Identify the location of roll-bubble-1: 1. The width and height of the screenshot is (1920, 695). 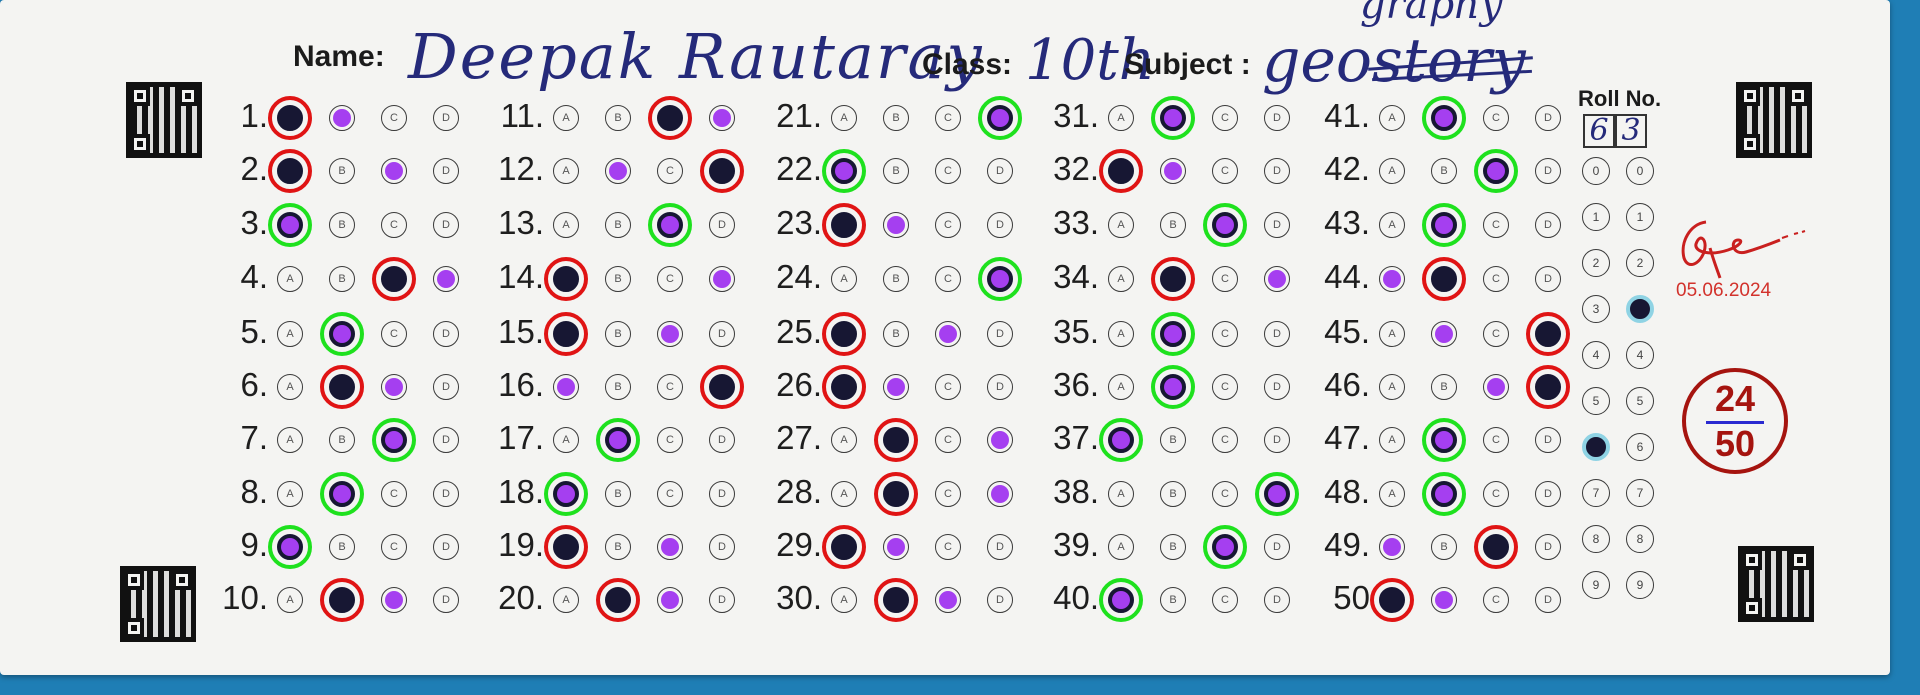
(1596, 217).